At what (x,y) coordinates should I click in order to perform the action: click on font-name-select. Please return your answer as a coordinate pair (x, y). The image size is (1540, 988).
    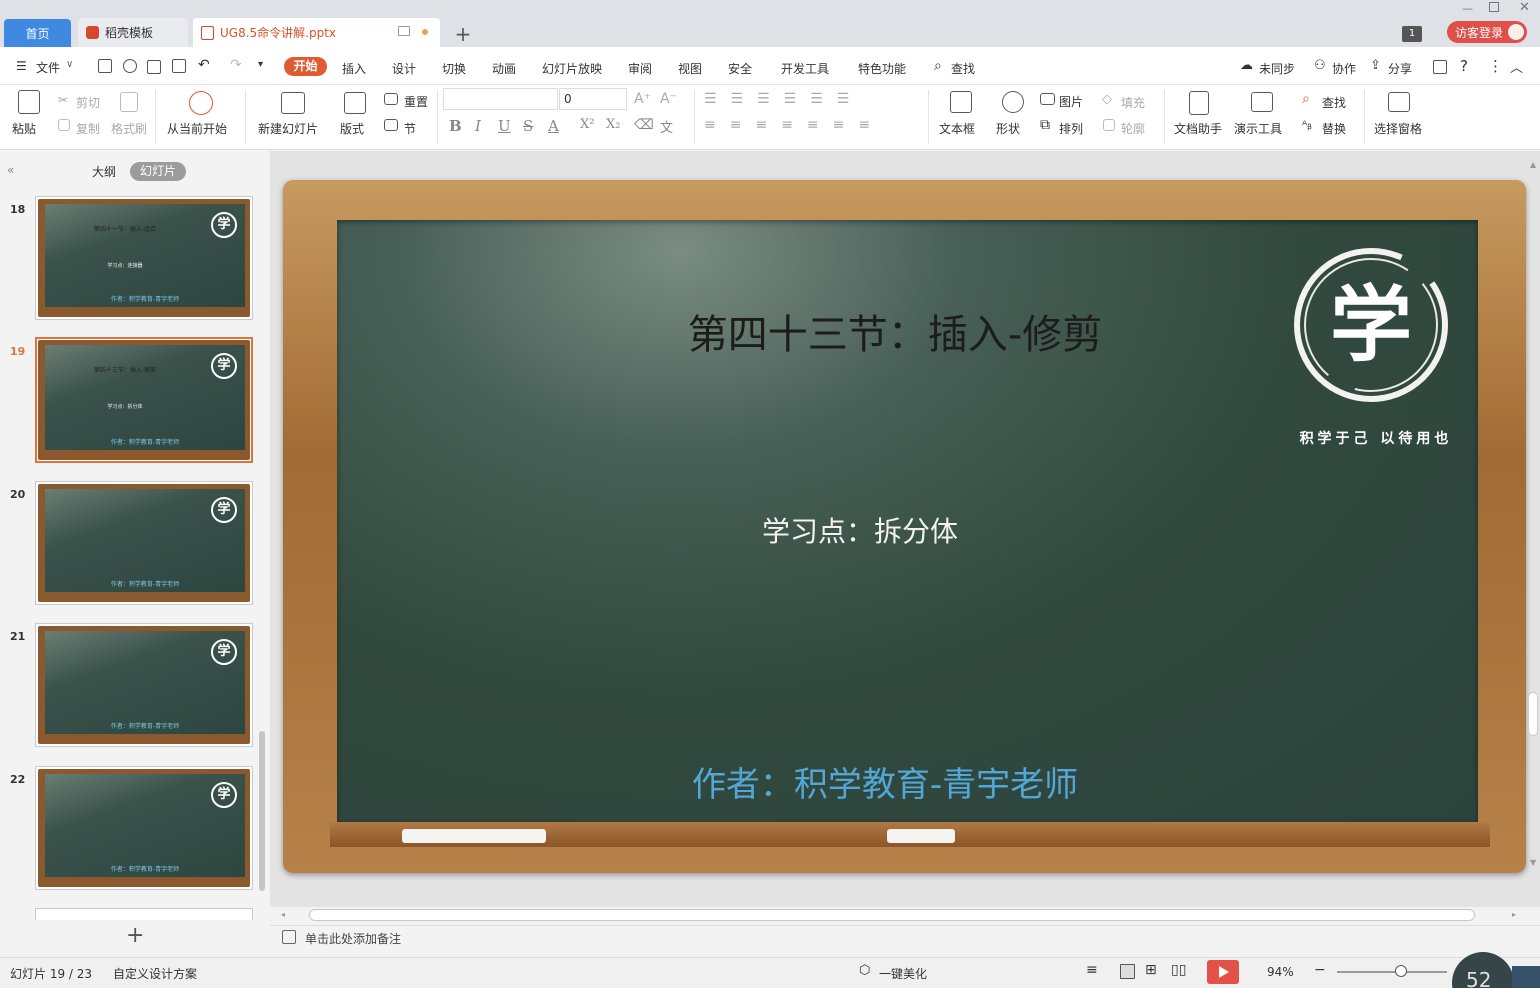
    Looking at the image, I should click on (500, 99).